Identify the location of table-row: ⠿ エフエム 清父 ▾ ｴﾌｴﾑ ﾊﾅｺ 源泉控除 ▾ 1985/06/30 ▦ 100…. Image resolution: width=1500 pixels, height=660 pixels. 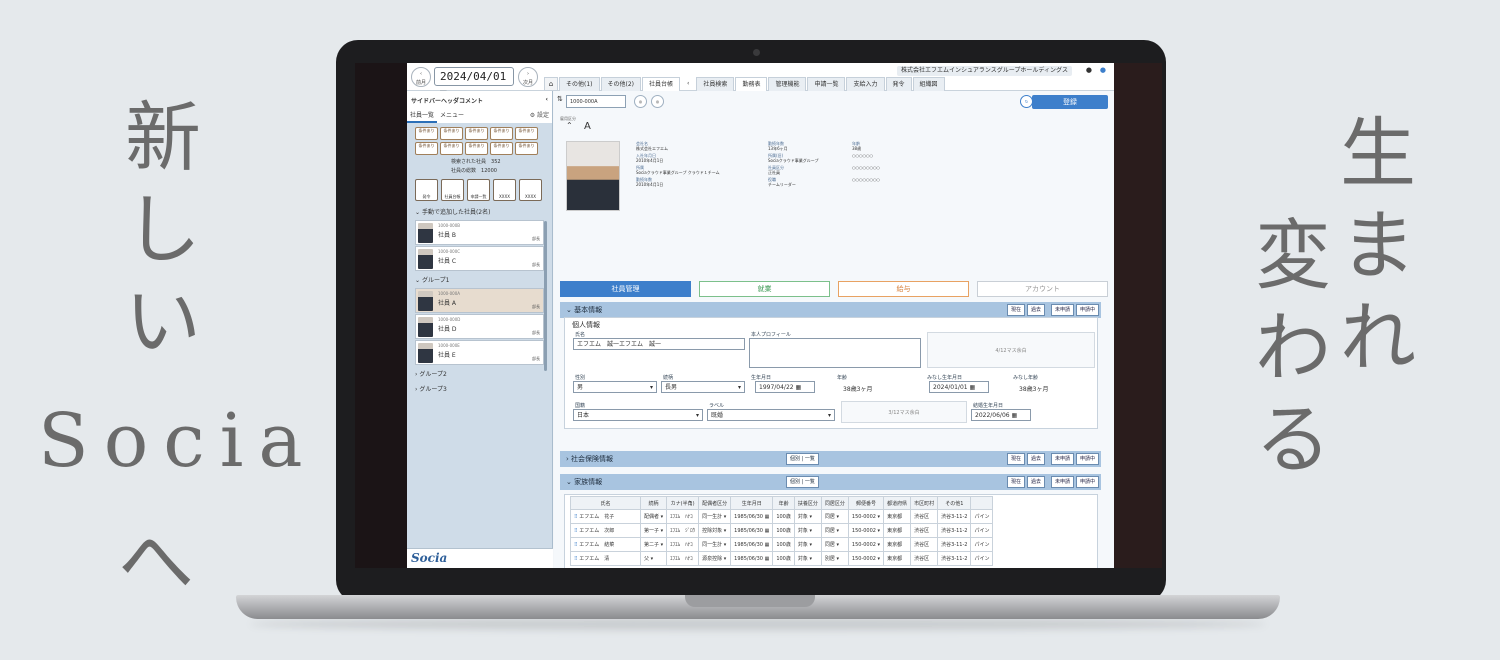
(782, 558).